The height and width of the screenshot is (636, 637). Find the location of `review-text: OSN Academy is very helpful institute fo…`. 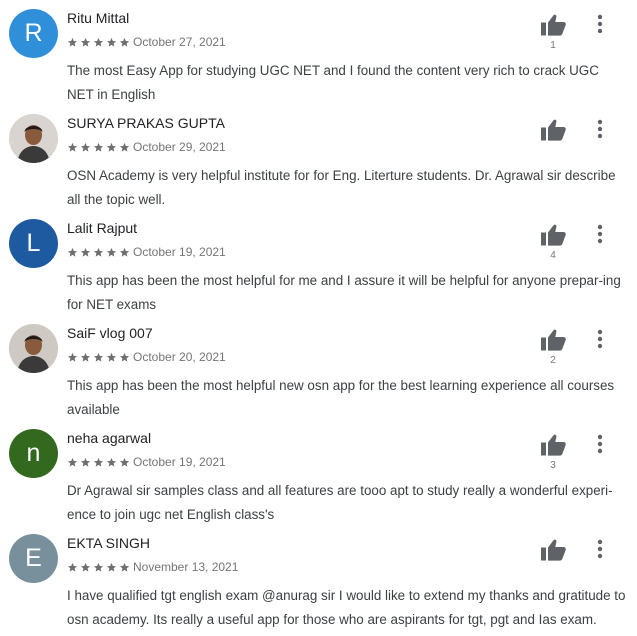

review-text: OSN Academy is very helpful institute fo… is located at coordinates (341, 187).